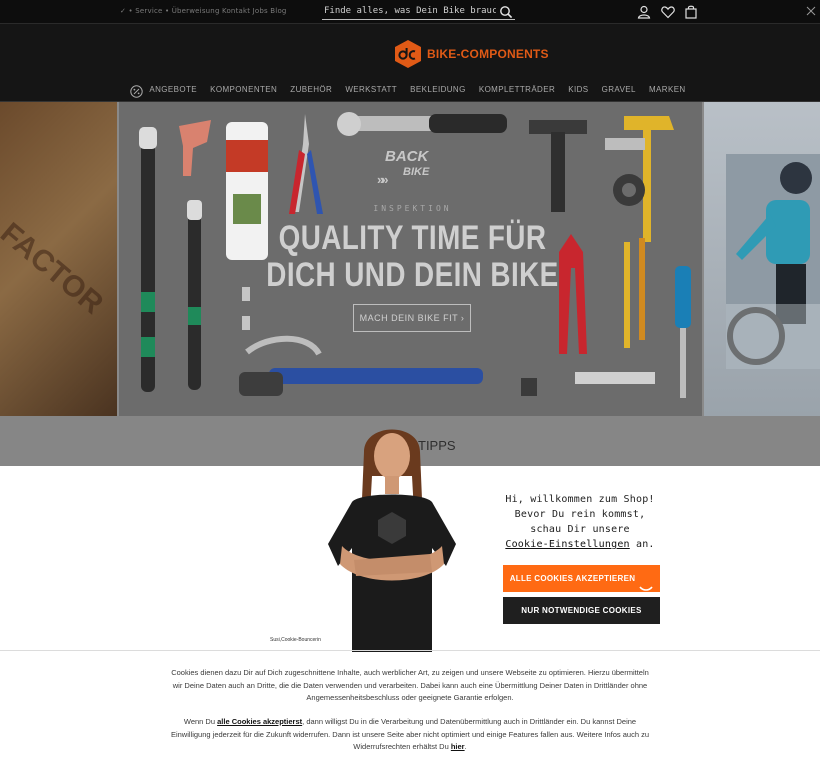 This screenshot has width=820, height=766. What do you see at coordinates (506, 11) in the screenshot?
I see `search-icon` at bounding box center [506, 11].